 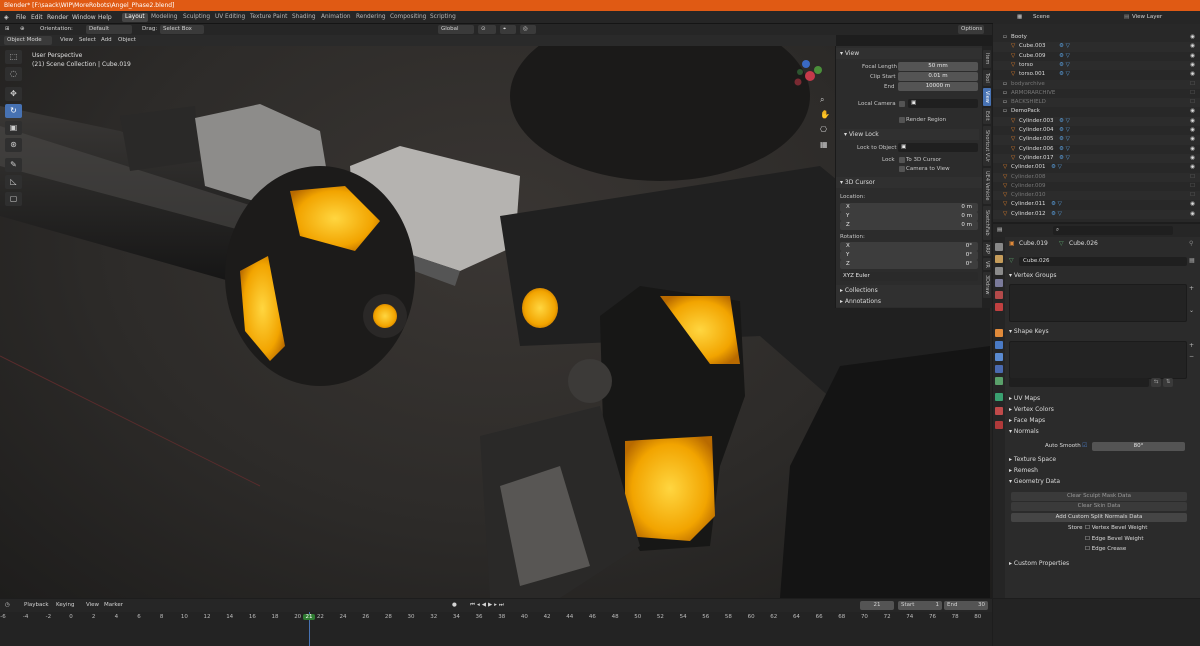 What do you see at coordinates (66, 40) in the screenshot?
I see `menu-view: View` at bounding box center [66, 40].